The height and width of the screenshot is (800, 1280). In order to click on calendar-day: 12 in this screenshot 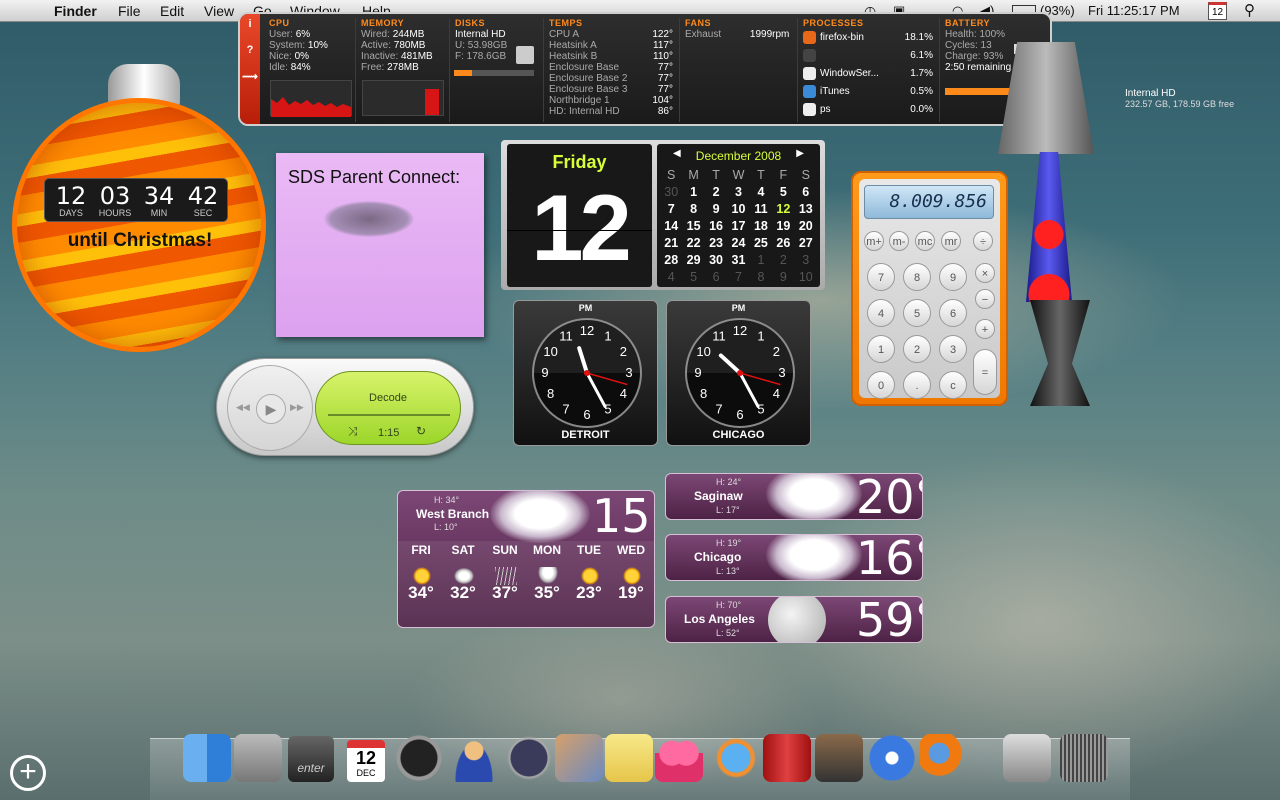, I will do `click(783, 209)`.